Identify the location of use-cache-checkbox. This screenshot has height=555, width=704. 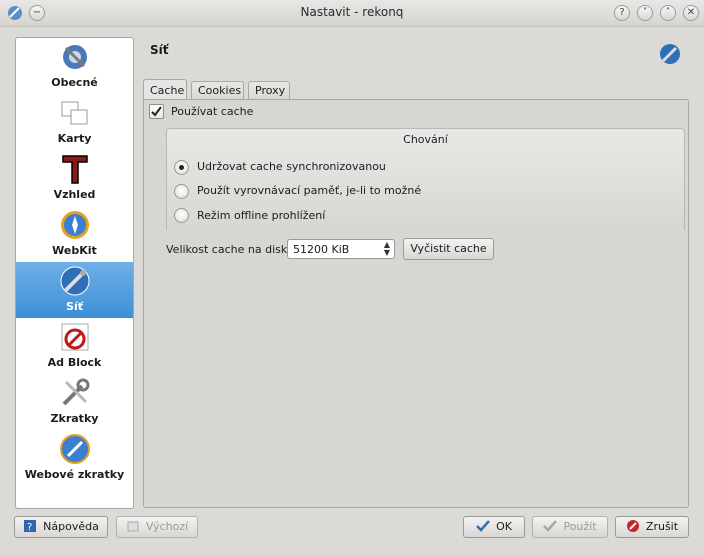
(156, 111).